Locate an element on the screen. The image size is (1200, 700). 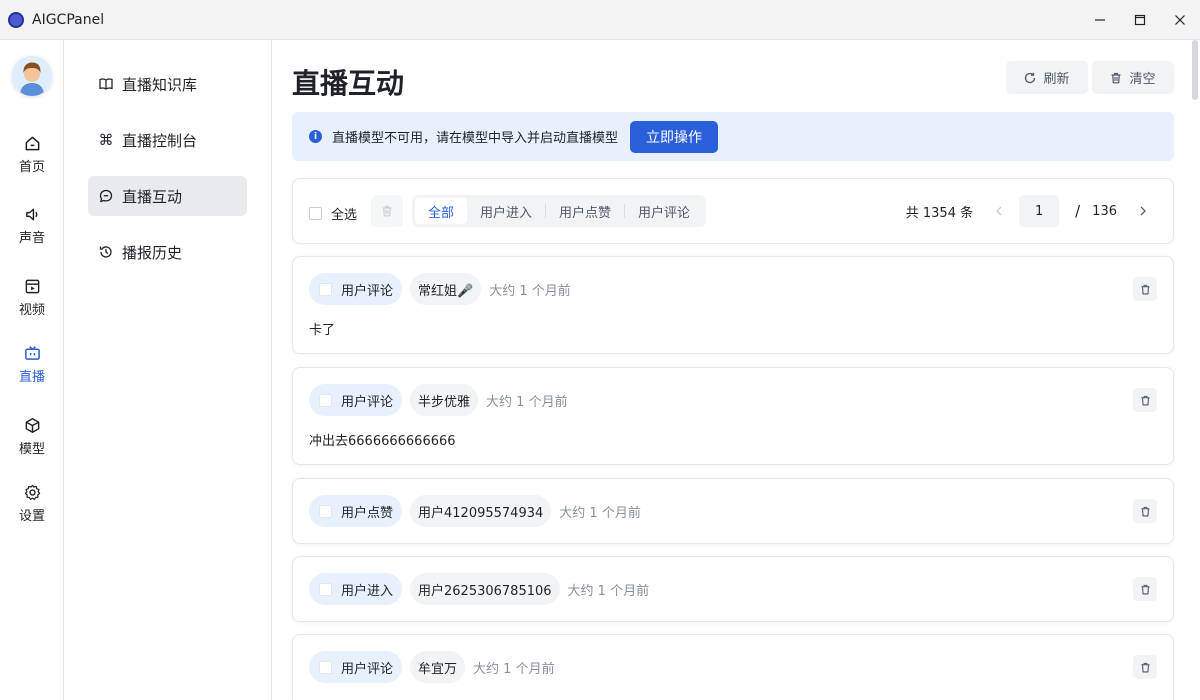
user-tag: 用户412095574934 is located at coordinates (481, 511).